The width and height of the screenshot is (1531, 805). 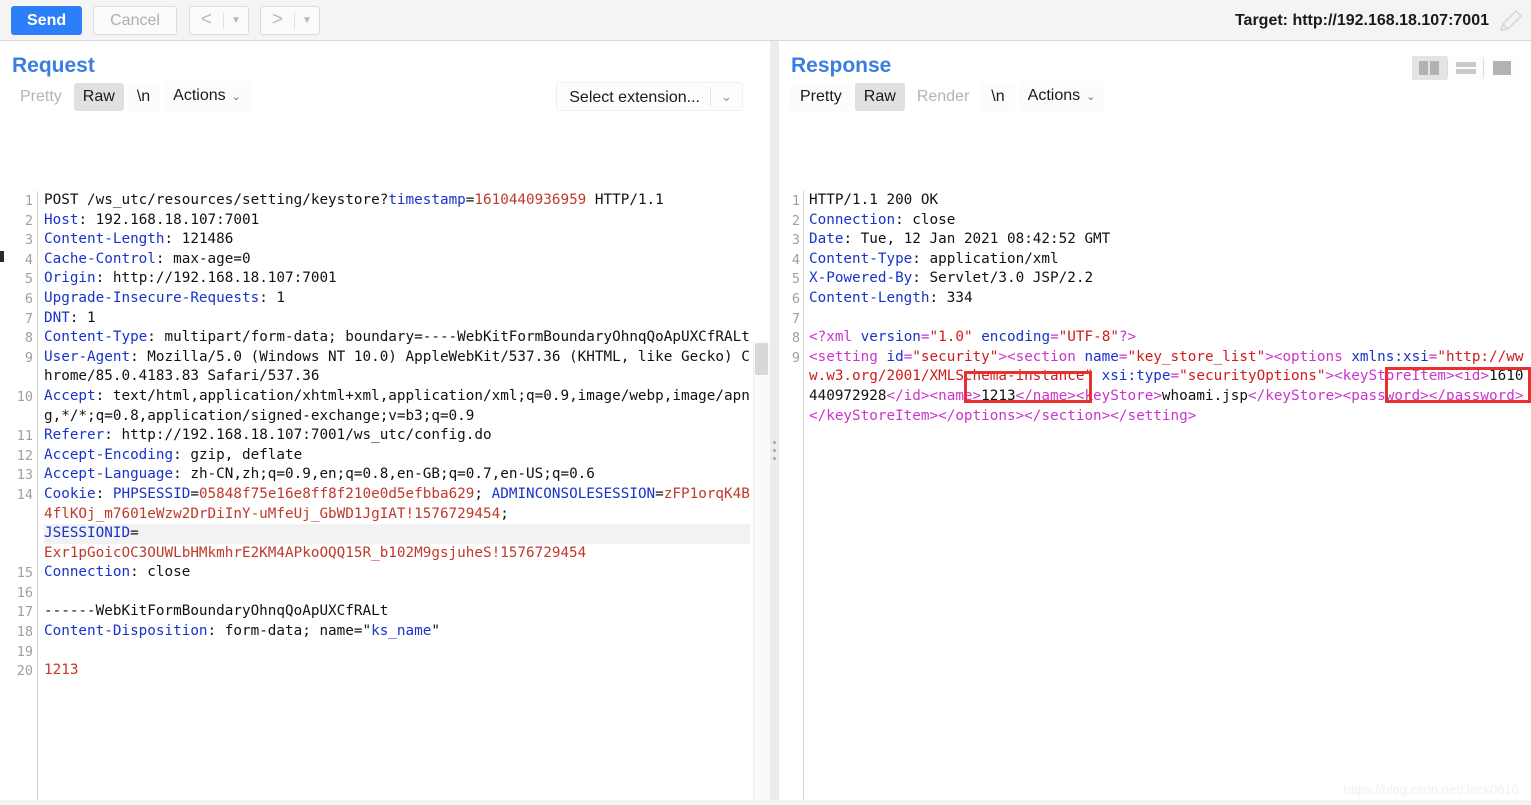 What do you see at coordinates (761, 573) in the screenshot?
I see `request-vertical-scrollbar` at bounding box center [761, 573].